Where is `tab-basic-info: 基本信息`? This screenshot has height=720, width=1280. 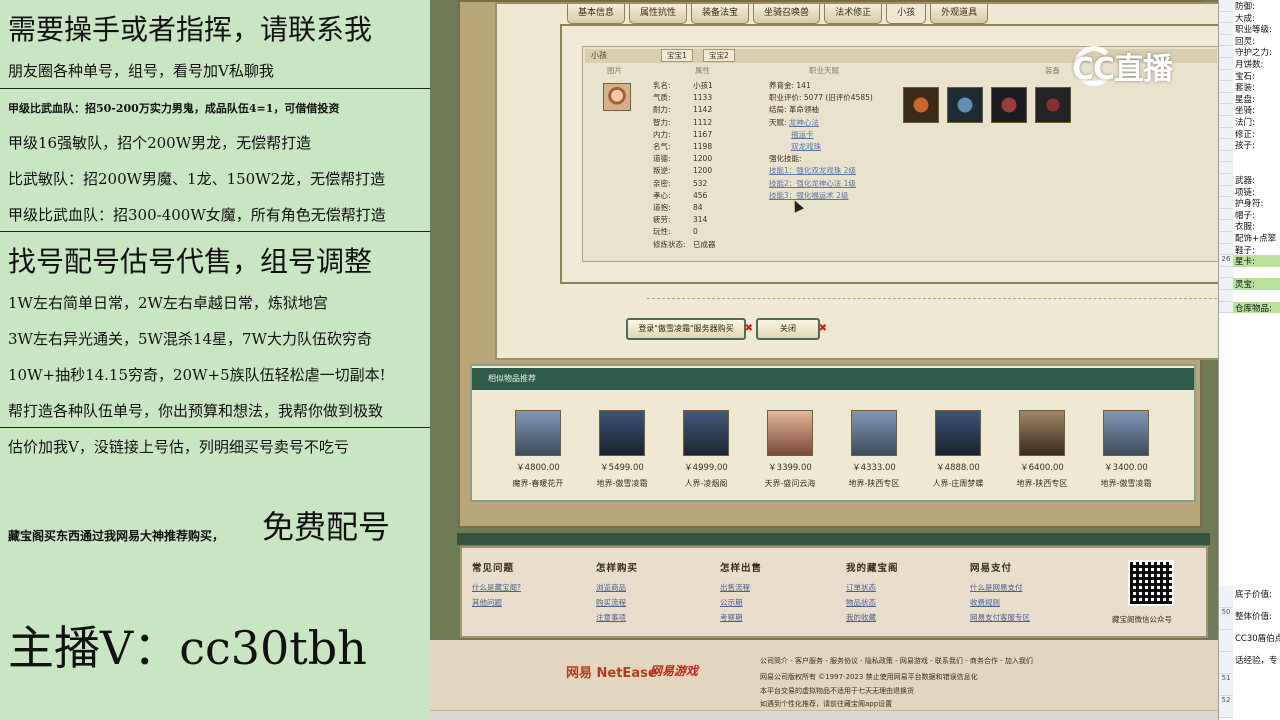
tab-basic-info: 基本信息 is located at coordinates (596, 14).